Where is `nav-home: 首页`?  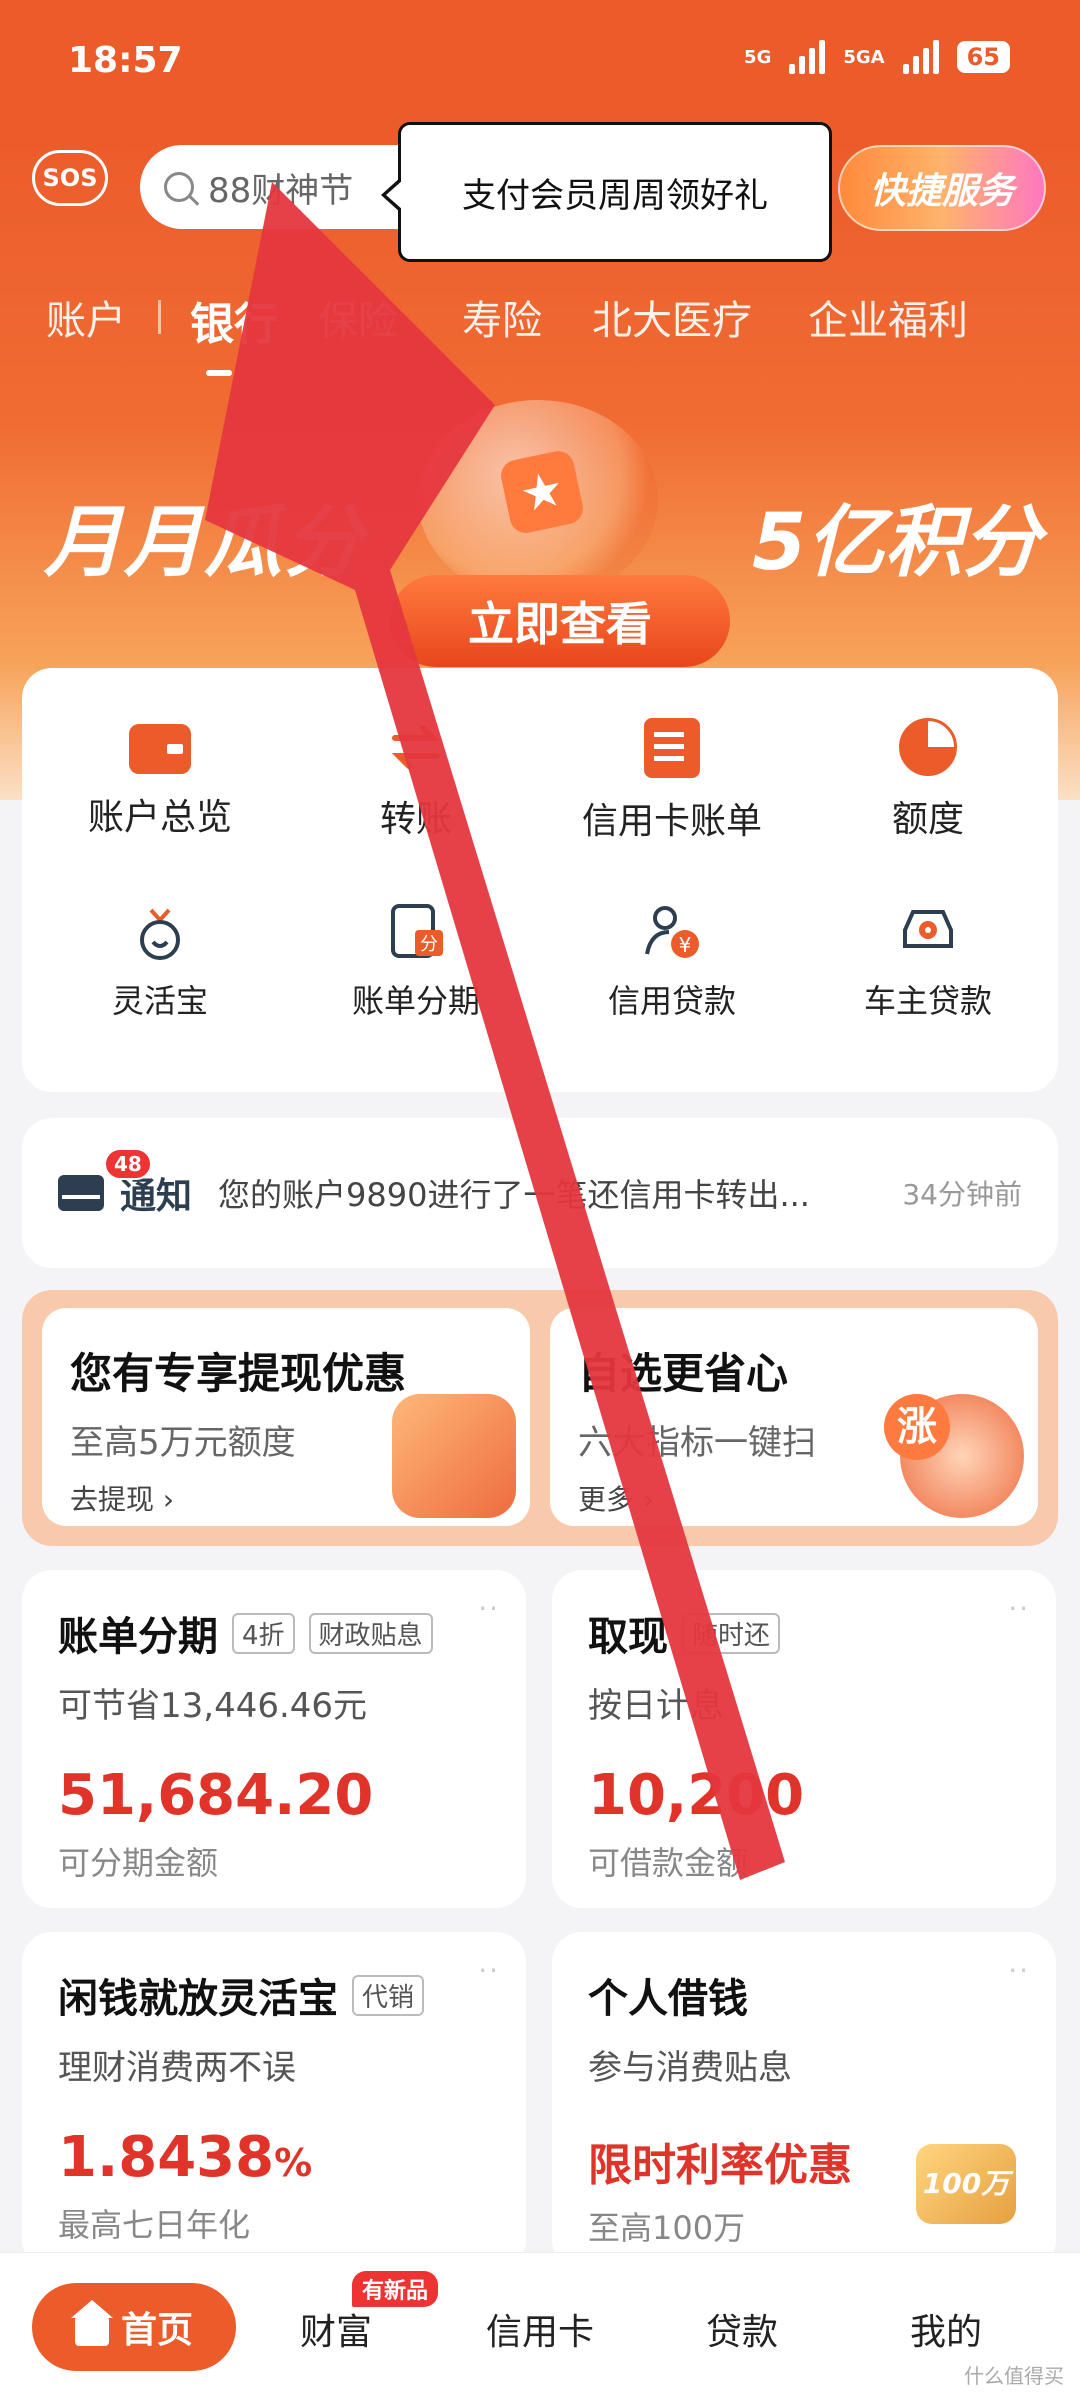
nav-home: 首页 is located at coordinates (134, 2327).